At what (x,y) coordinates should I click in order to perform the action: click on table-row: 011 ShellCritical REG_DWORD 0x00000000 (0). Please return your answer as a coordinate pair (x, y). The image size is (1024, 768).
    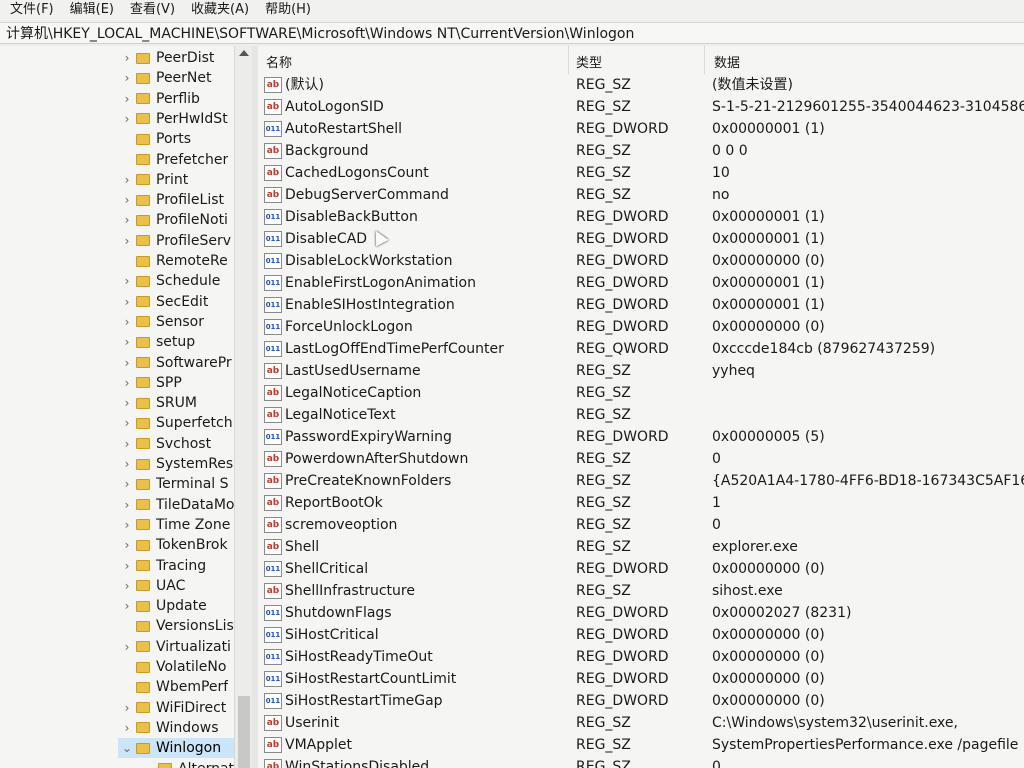
    Looking at the image, I should click on (641, 569).